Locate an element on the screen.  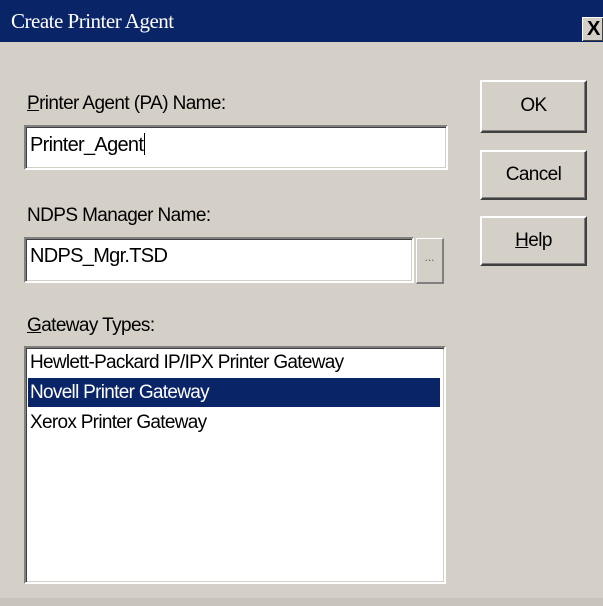
help-button-mnemonic: H is located at coordinates (522, 240).